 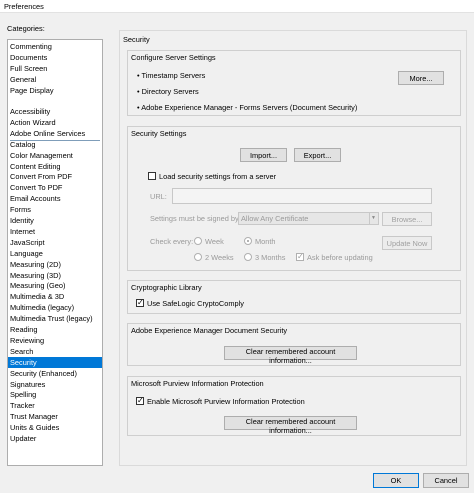 What do you see at coordinates (55, 373) in the screenshot?
I see `sidebar-item-security-enhanced: Security (Enhanced)` at bounding box center [55, 373].